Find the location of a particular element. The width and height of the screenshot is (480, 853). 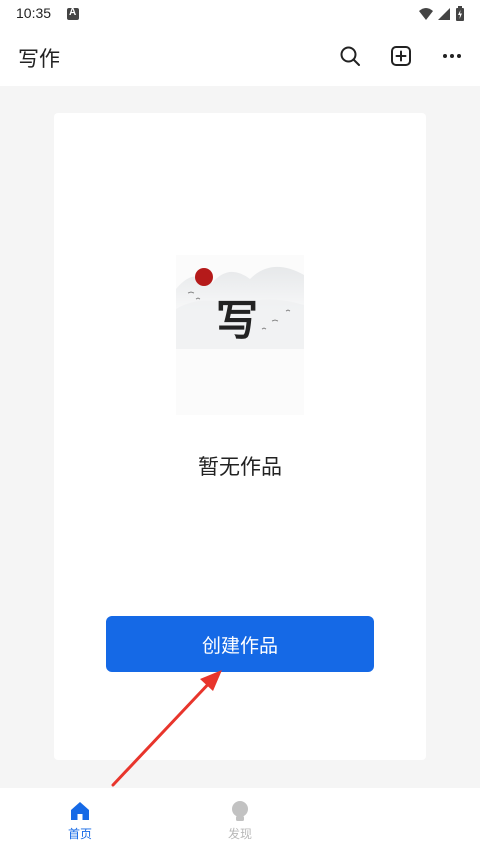

lightbulb-icon is located at coordinates (240, 811).